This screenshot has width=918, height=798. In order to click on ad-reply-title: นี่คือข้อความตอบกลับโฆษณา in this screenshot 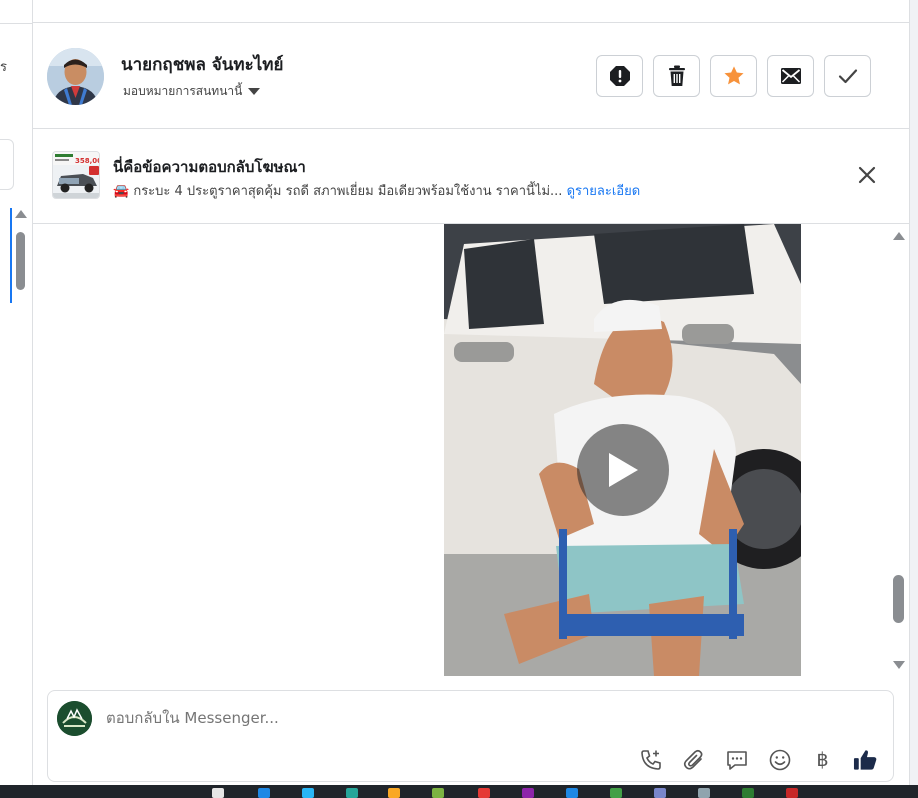, I will do `click(209, 167)`.